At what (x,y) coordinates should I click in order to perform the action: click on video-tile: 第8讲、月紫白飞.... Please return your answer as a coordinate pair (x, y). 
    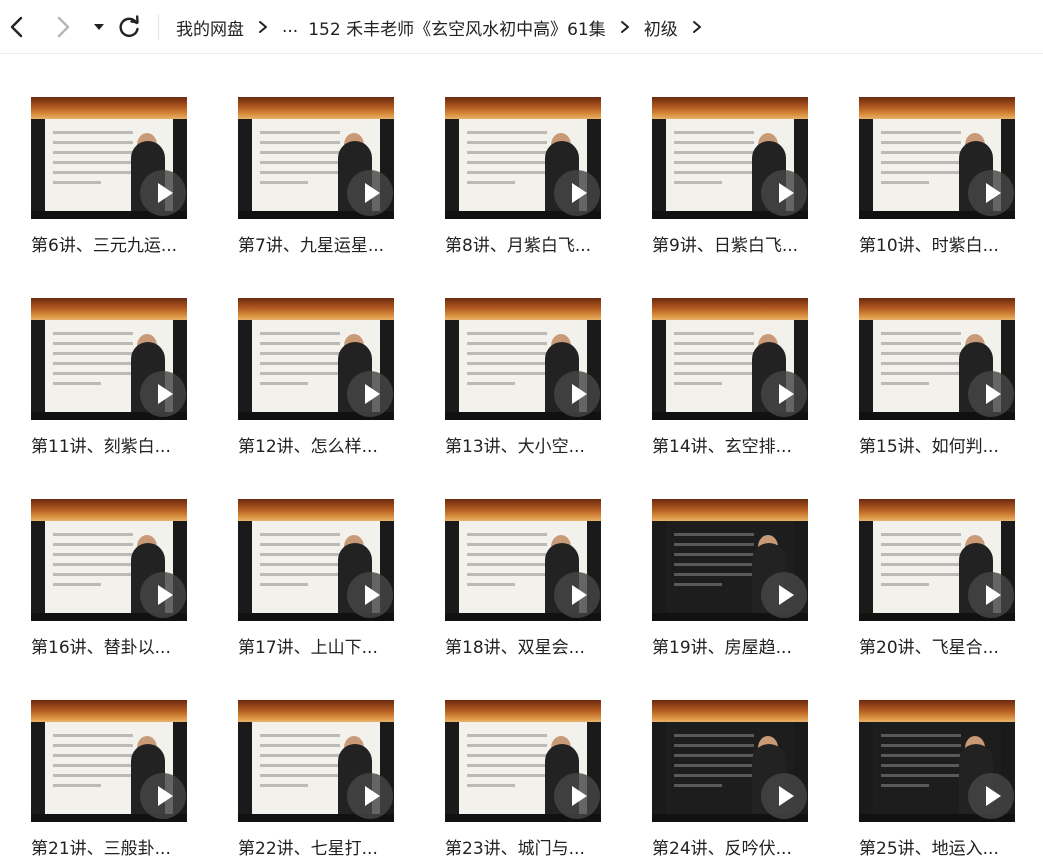
    Looking at the image, I should click on (535, 177).